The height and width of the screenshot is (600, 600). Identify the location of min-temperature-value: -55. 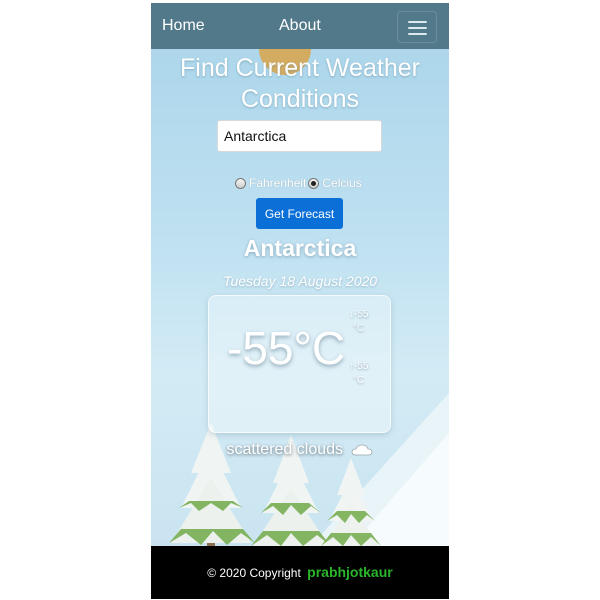
(361, 366).